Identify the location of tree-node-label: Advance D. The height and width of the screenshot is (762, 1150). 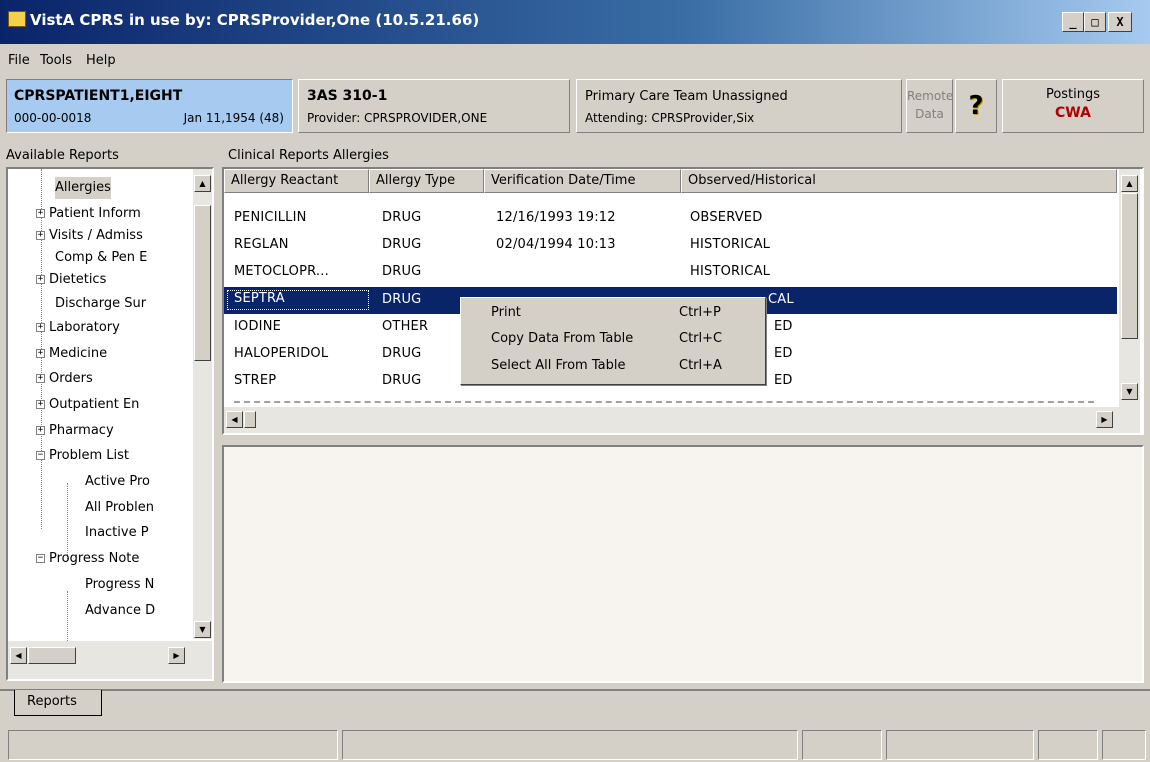
(120, 610).